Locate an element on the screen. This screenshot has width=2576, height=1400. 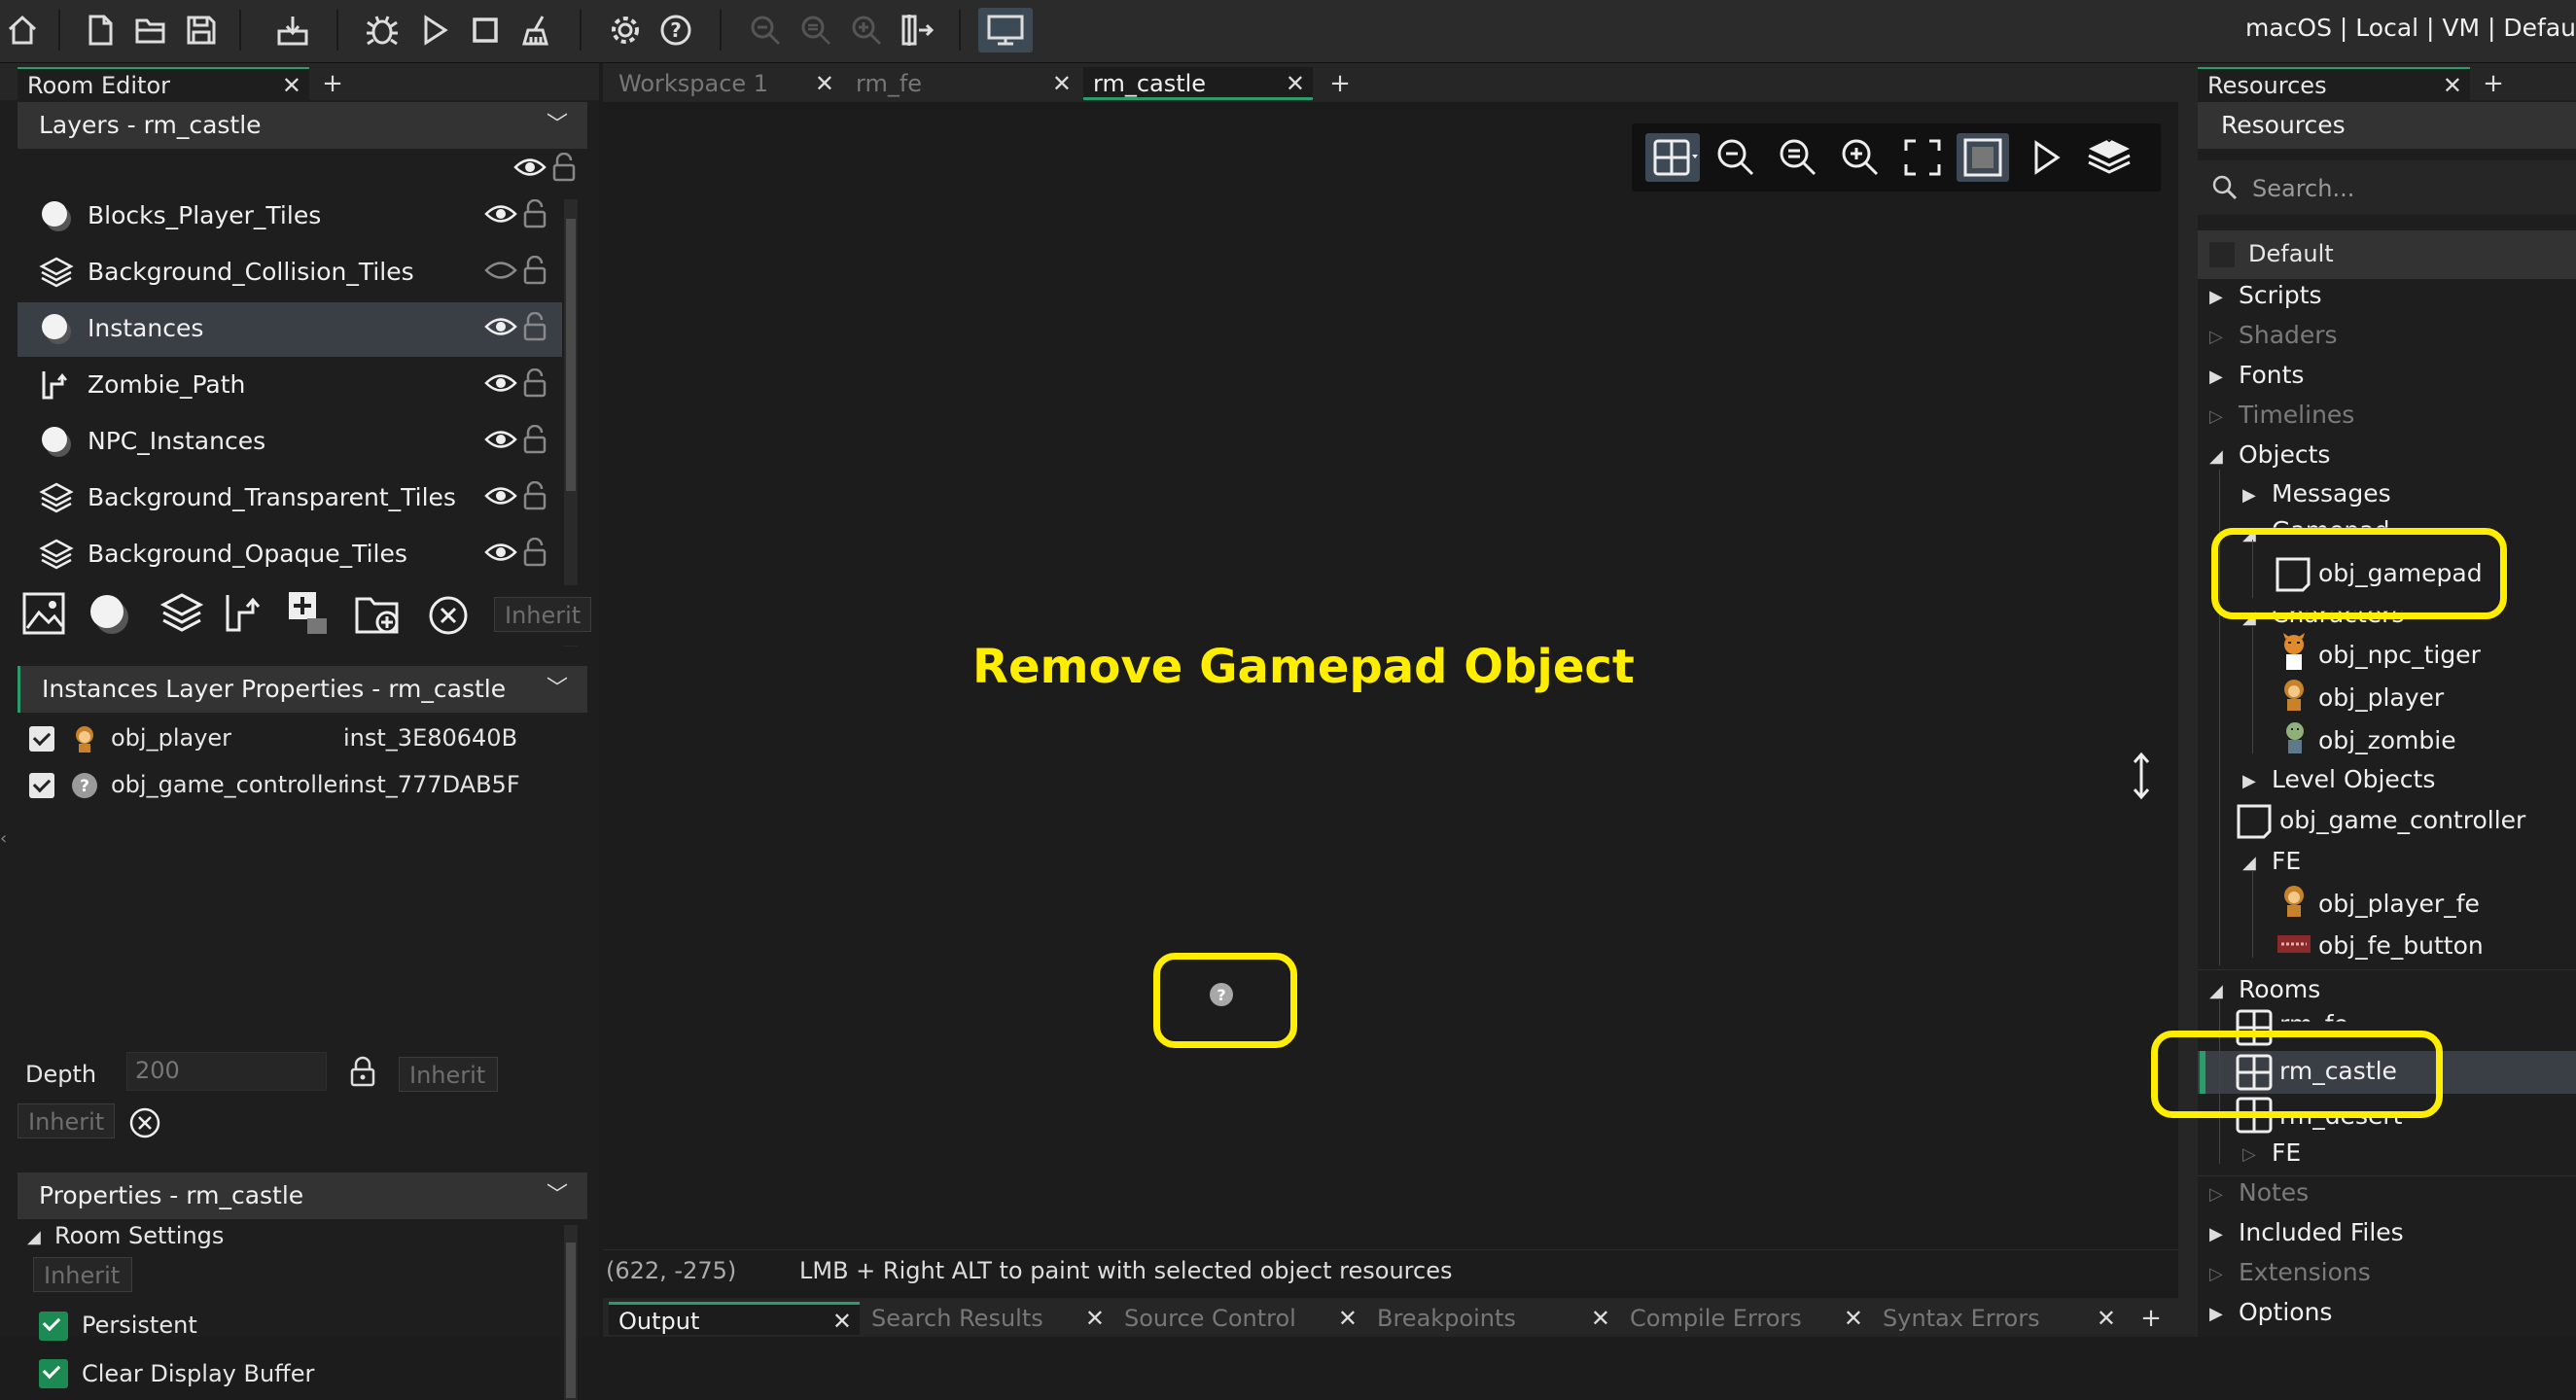
inherit-room-settings-button: Inherit is located at coordinates (83, 1274).